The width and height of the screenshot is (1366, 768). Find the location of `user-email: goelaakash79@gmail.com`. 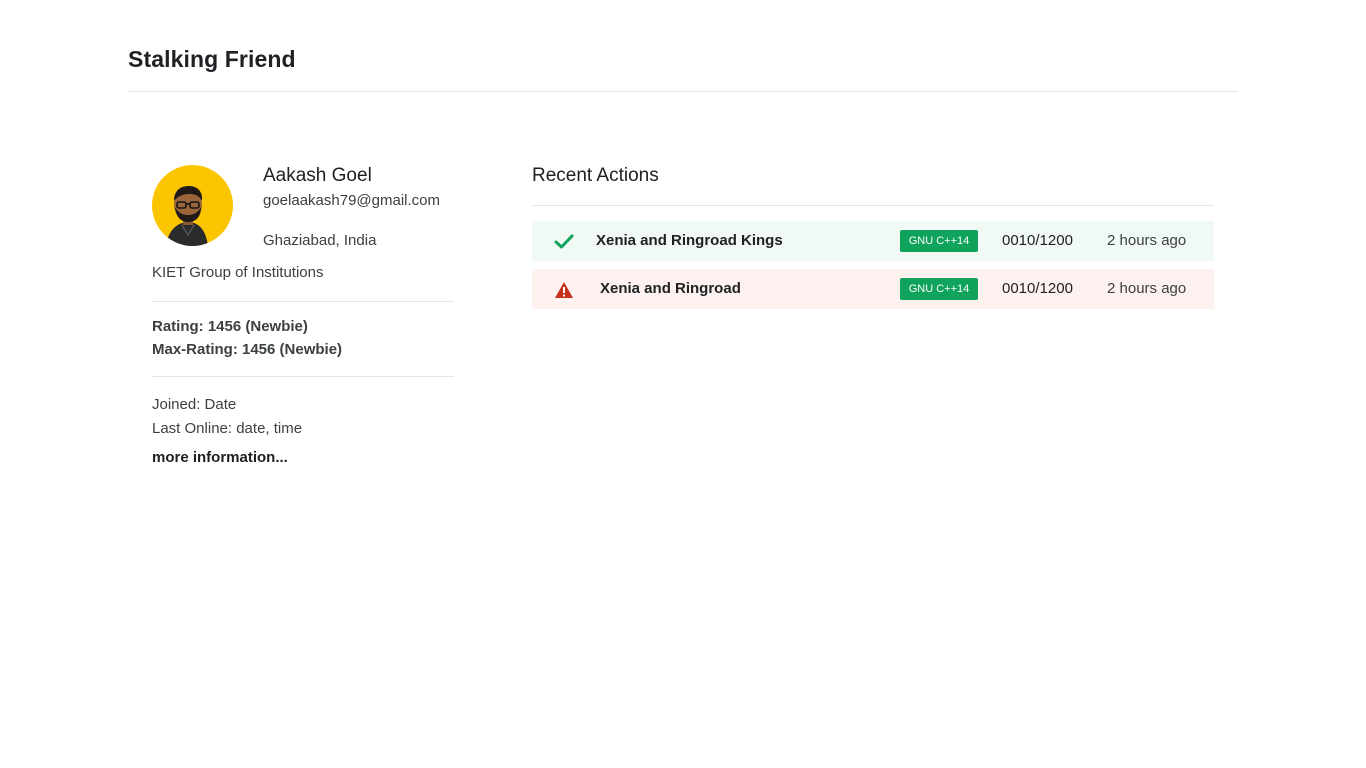

user-email: goelaakash79@gmail.com is located at coordinates (351, 200).